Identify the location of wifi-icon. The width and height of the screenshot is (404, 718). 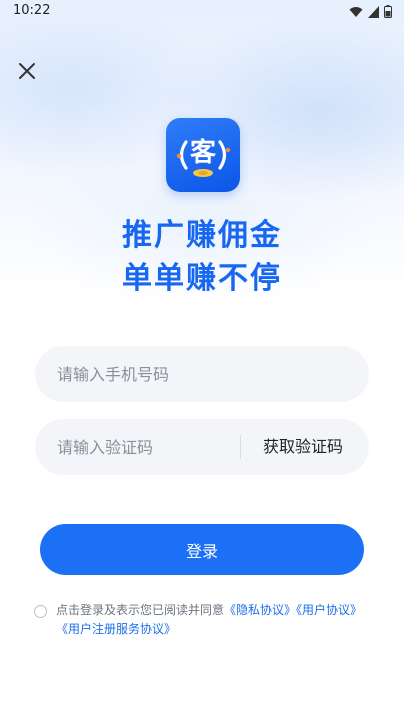
(356, 11).